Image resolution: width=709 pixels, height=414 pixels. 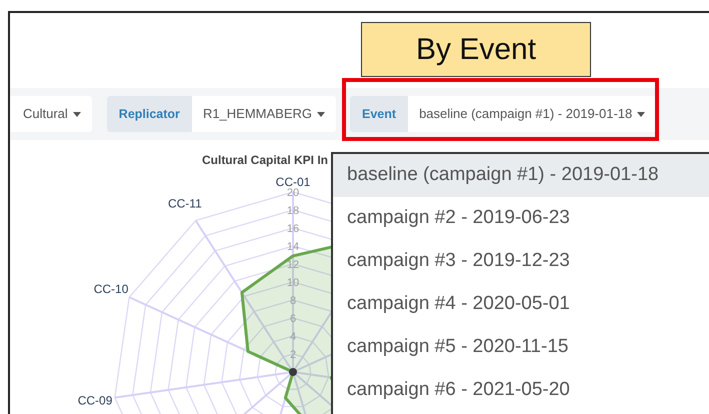 I want to click on menu-item: campaign #4 - 2020-05-01, so click(x=521, y=304).